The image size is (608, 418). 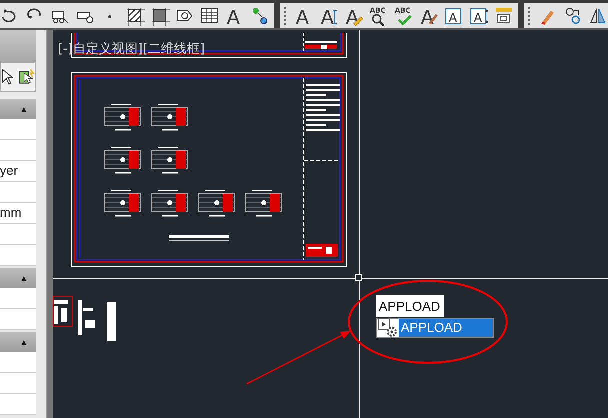 What do you see at coordinates (388, 328) in the screenshot?
I see `gear-icon` at bounding box center [388, 328].